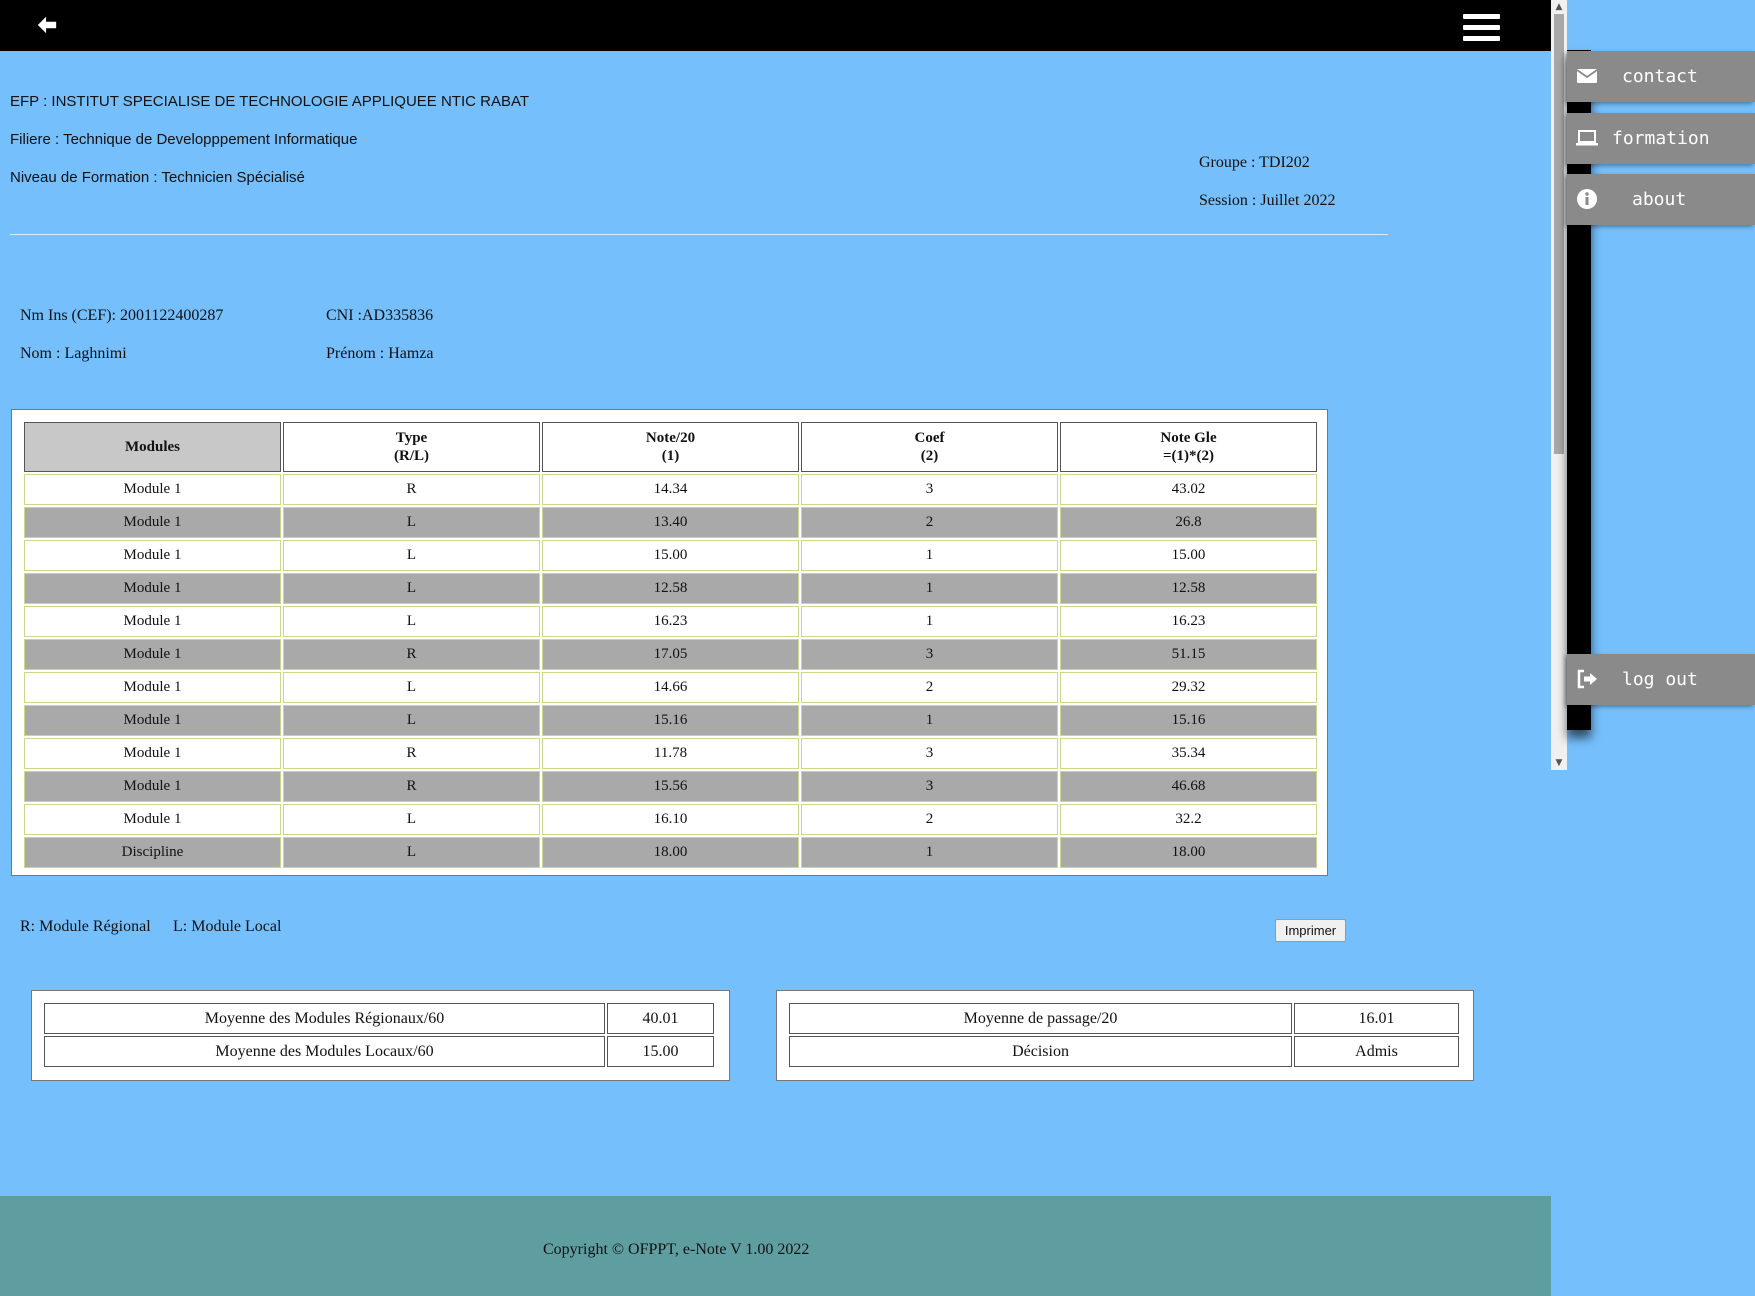 The width and height of the screenshot is (1755, 1296). What do you see at coordinates (1559, 763) in the screenshot?
I see `scroll-down-arrow: ▼` at bounding box center [1559, 763].